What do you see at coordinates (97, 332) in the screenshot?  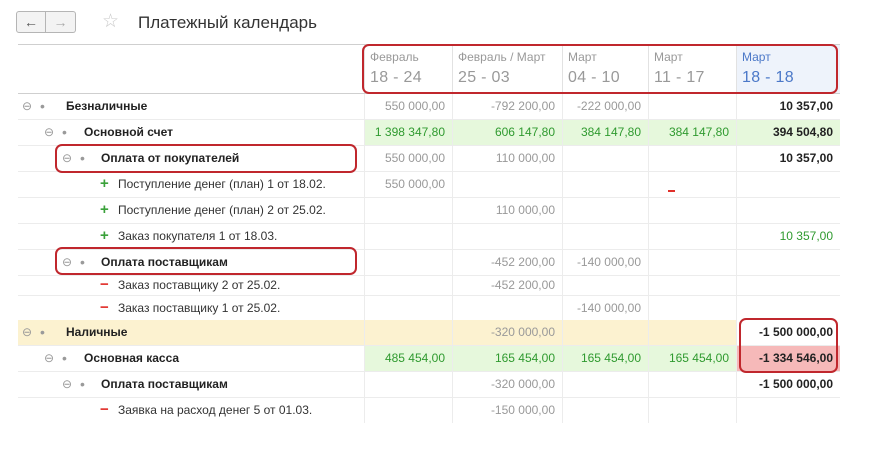 I see `row-label: Наличные` at bounding box center [97, 332].